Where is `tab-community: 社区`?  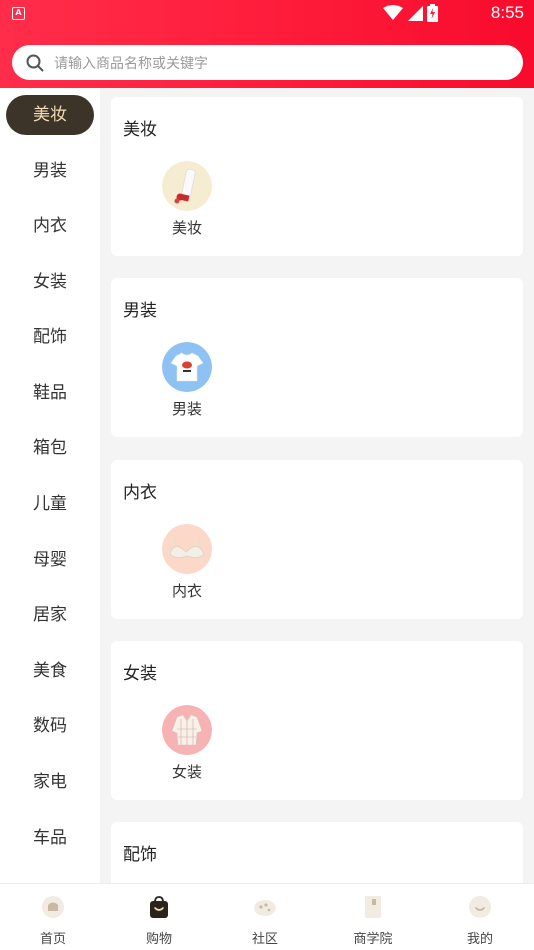 tab-community: 社区 is located at coordinates (265, 917).